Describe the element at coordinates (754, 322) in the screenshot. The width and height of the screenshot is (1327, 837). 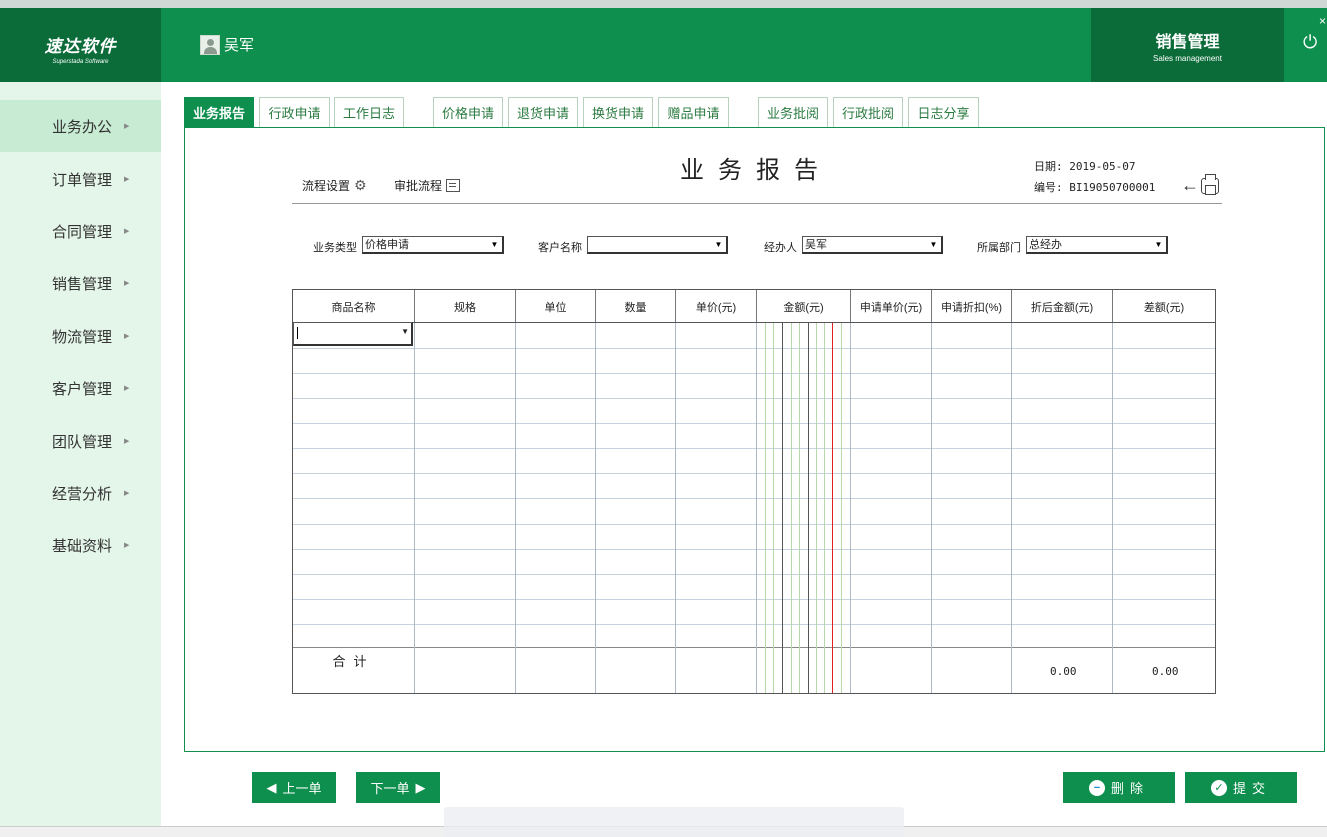
I see `header-rule` at that location.